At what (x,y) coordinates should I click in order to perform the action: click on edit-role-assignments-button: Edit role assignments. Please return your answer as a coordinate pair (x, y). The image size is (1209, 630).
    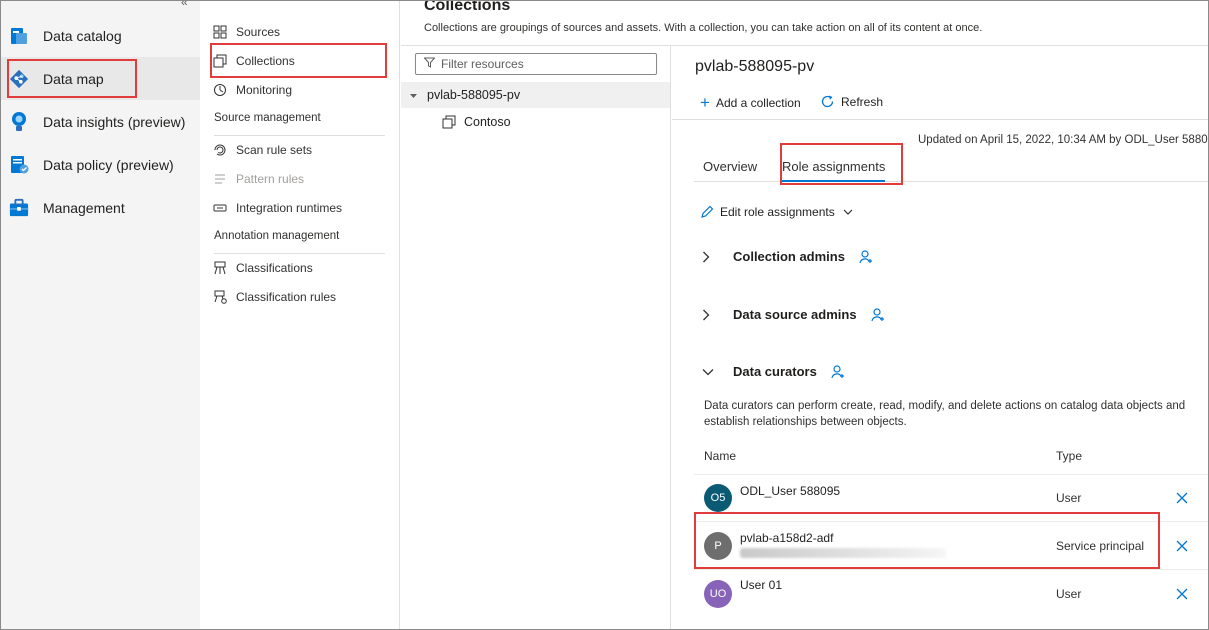
    Looking at the image, I should click on (776, 212).